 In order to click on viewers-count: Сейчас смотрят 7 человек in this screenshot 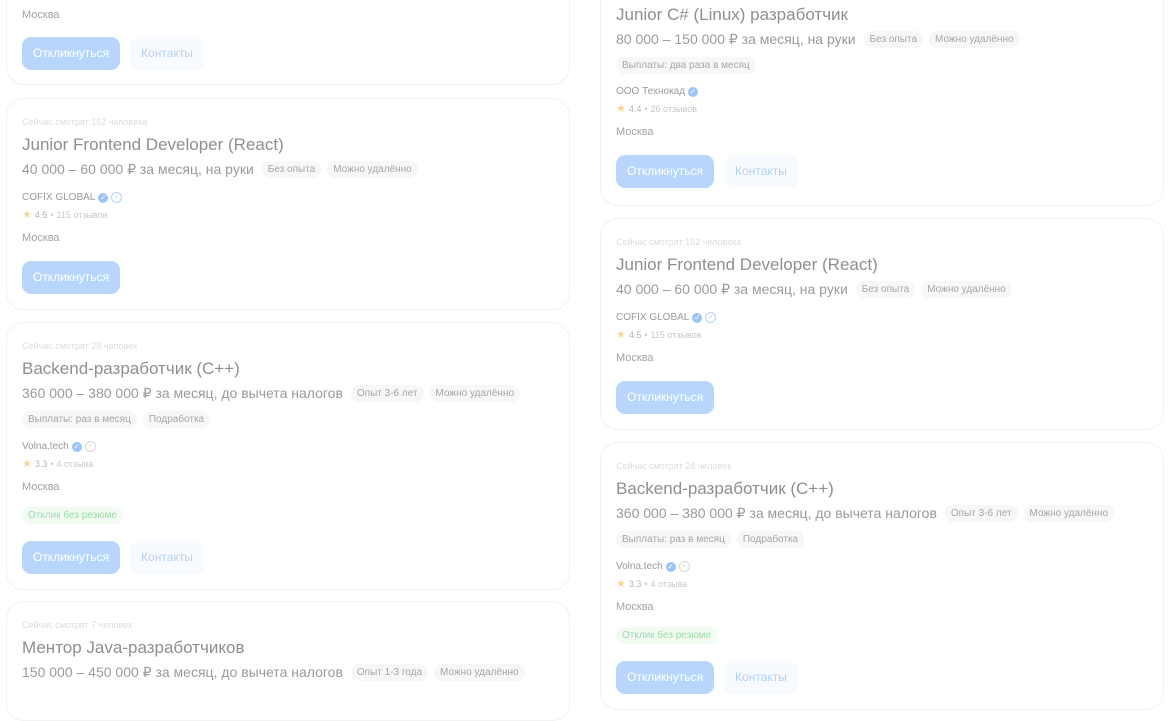, I will do `click(77, 625)`.